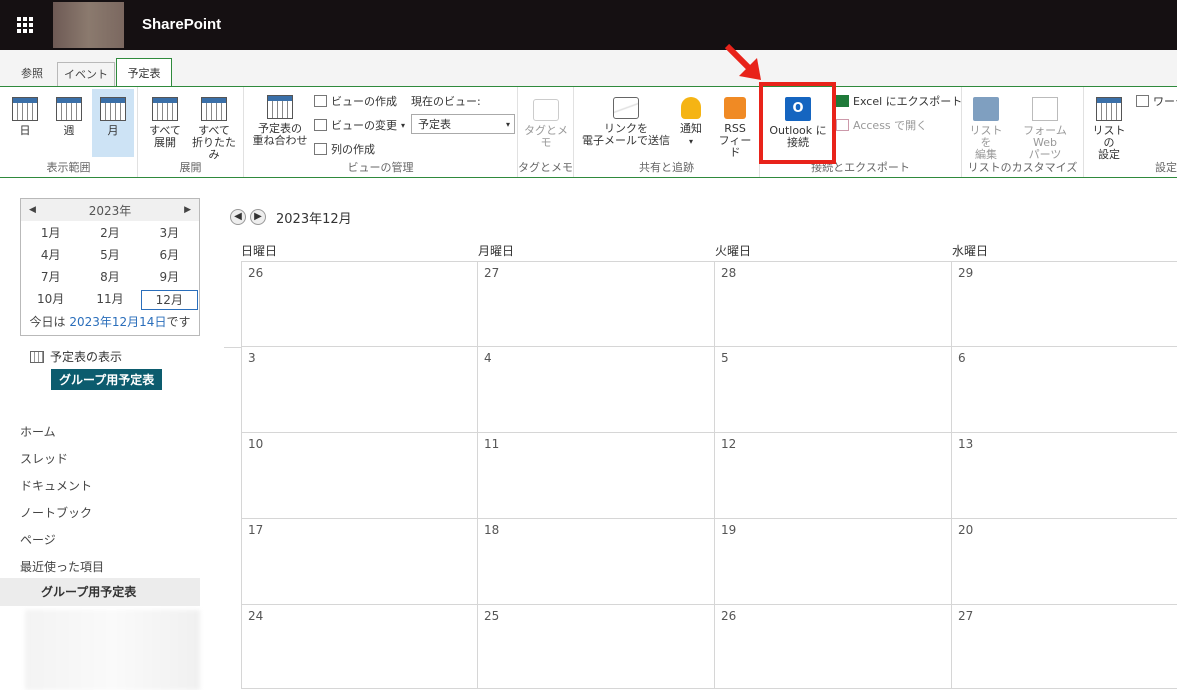 The image size is (1177, 690). Describe the element at coordinates (214, 148) in the screenshot. I see `collapse-all-line2: 折りたたみ` at that location.